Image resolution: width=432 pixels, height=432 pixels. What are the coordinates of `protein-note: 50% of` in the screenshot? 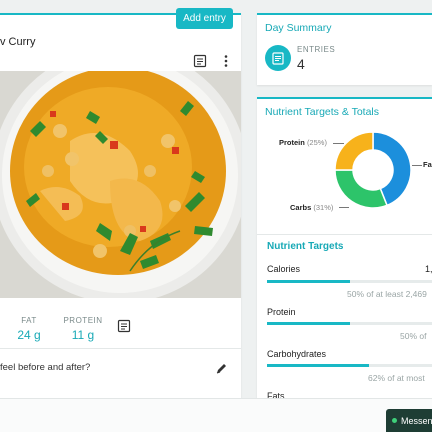 It's located at (413, 336).